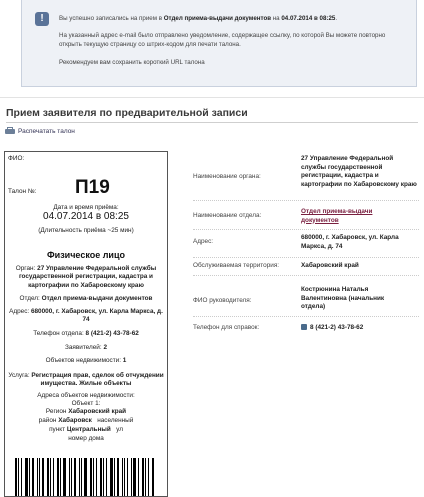 The width and height of the screenshot is (424, 497). Describe the element at coordinates (212, 122) in the screenshot. I see `title-divider` at that location.